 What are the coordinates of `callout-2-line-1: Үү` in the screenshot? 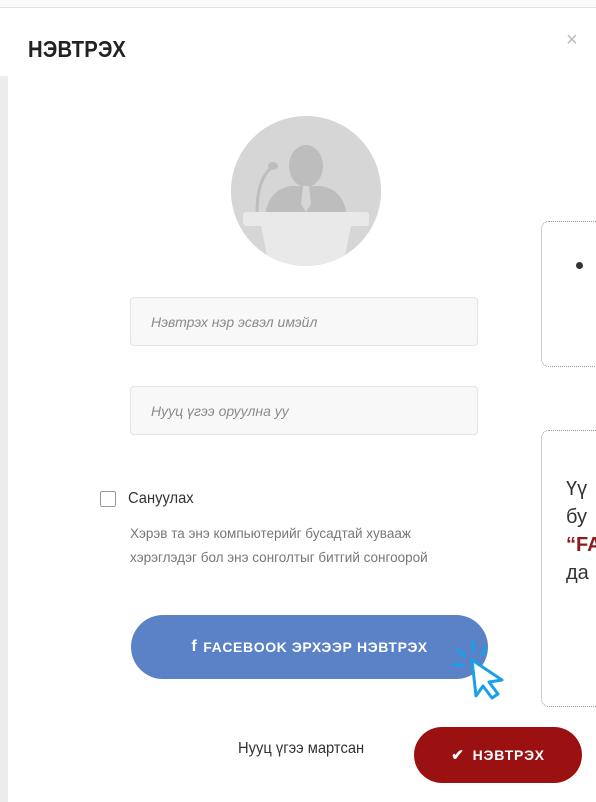 It's located at (577, 489).